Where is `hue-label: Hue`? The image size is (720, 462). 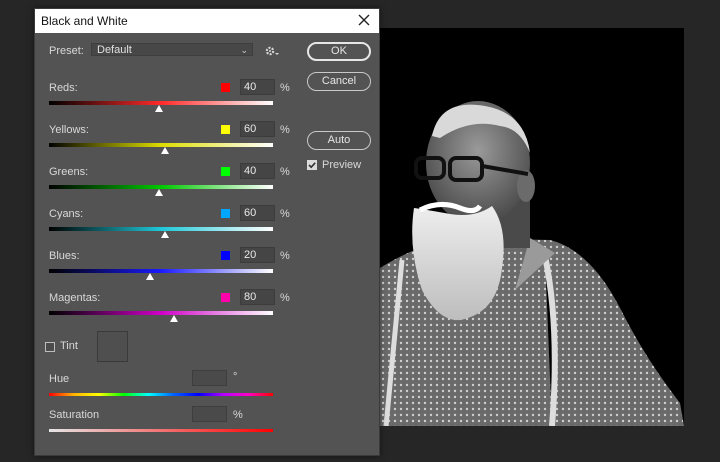 hue-label: Hue is located at coordinates (59, 379).